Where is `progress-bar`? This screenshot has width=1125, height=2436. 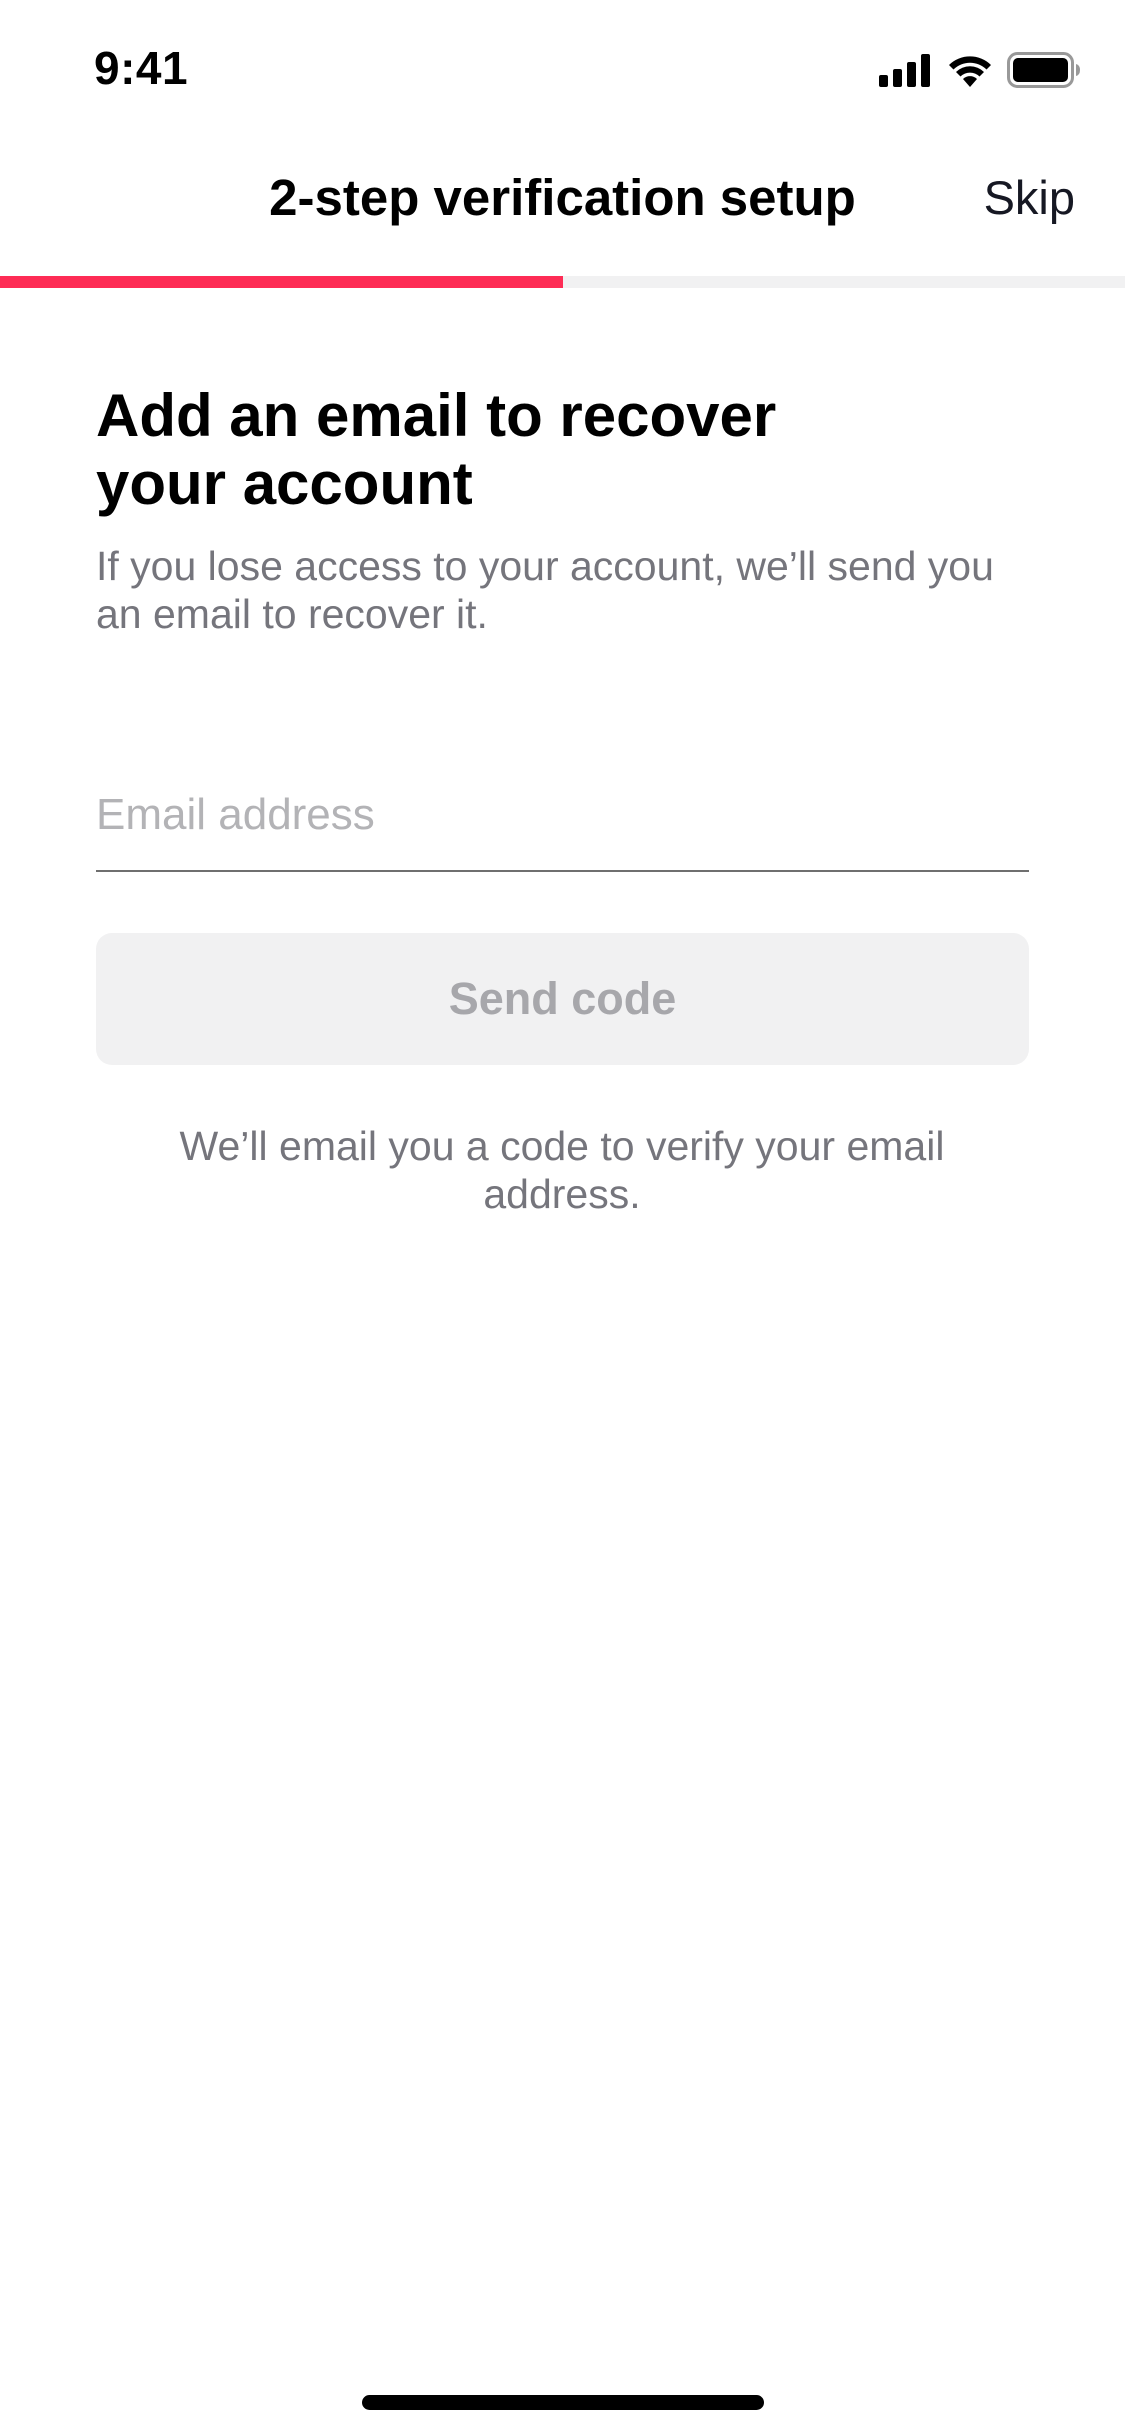 progress-bar is located at coordinates (562, 282).